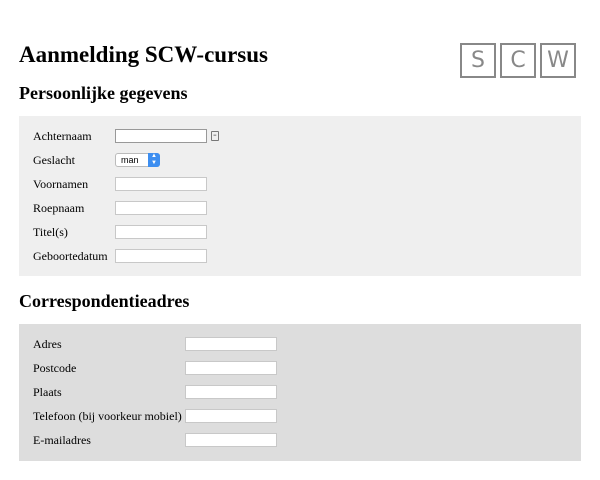 The image size is (600, 480). I want to click on select-value: man, so click(130, 160).